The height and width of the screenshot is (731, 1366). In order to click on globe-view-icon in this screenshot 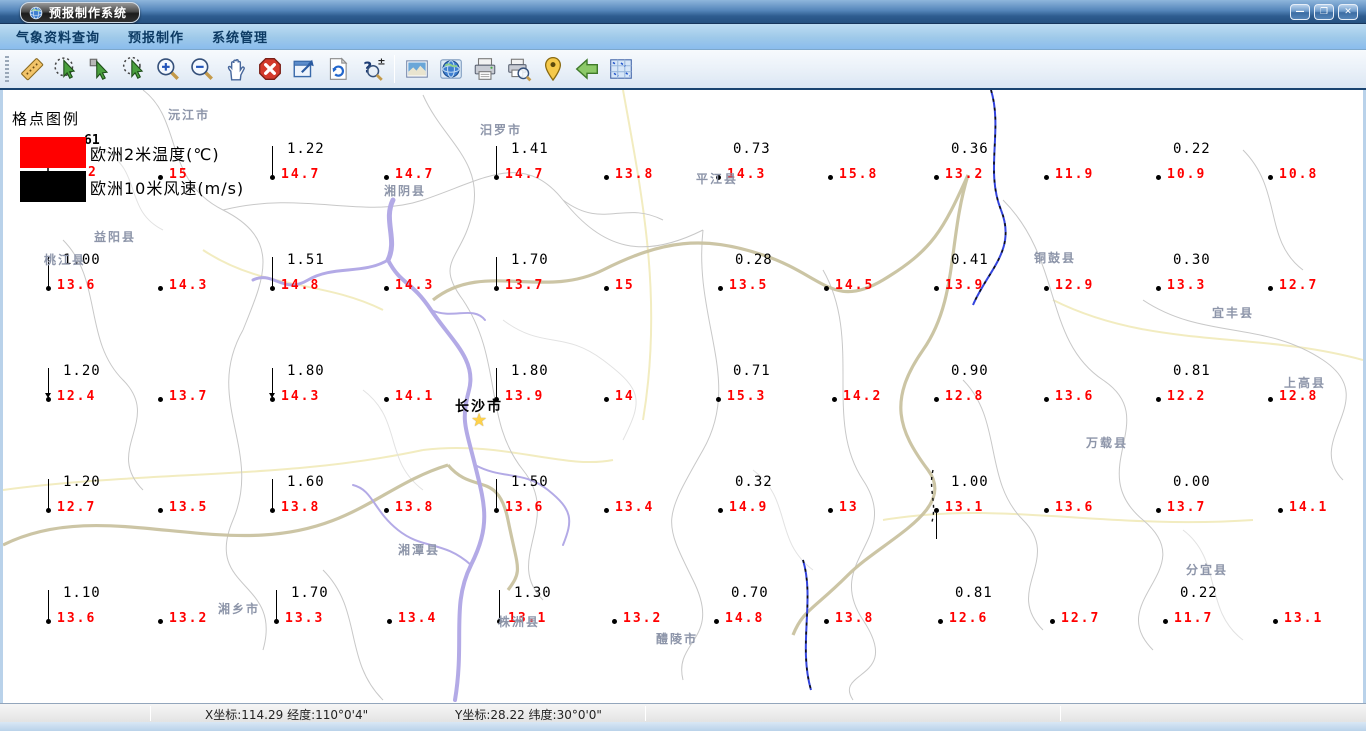, I will do `click(451, 69)`.